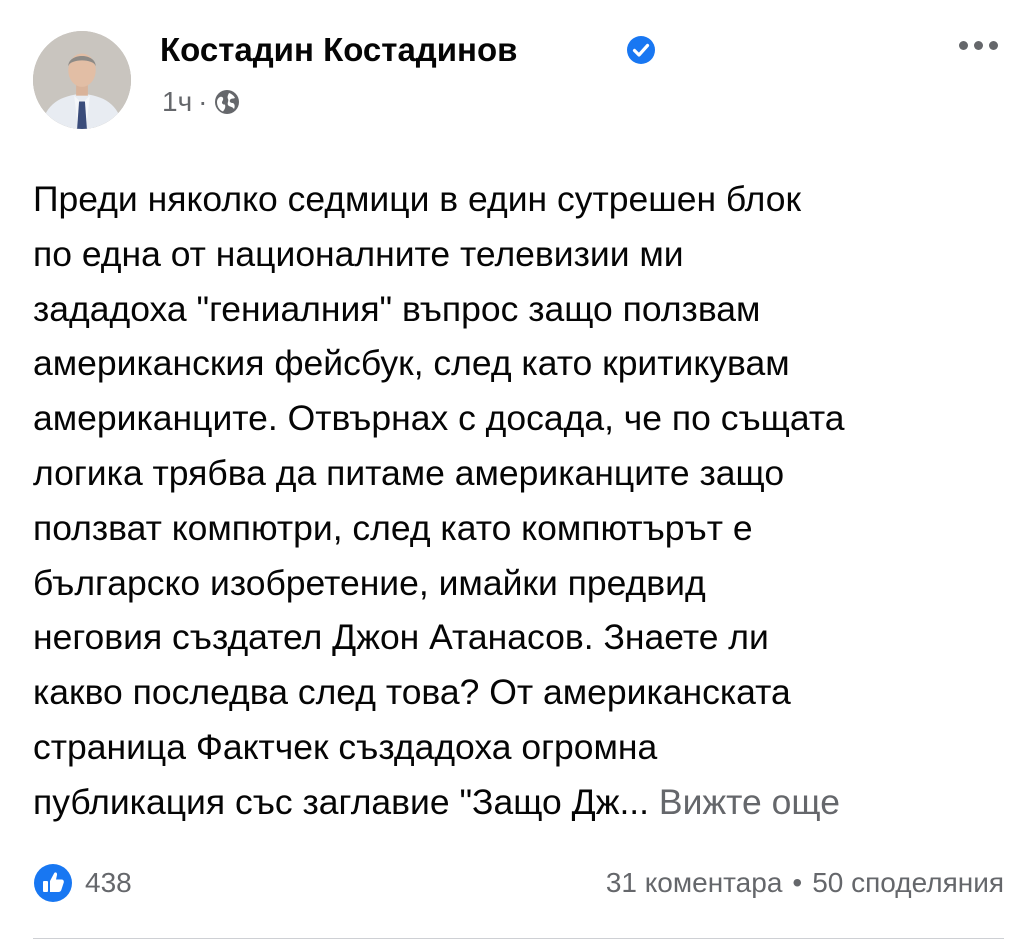  I want to click on post-text-line: по една от националните телевизии ми, so click(358, 253).